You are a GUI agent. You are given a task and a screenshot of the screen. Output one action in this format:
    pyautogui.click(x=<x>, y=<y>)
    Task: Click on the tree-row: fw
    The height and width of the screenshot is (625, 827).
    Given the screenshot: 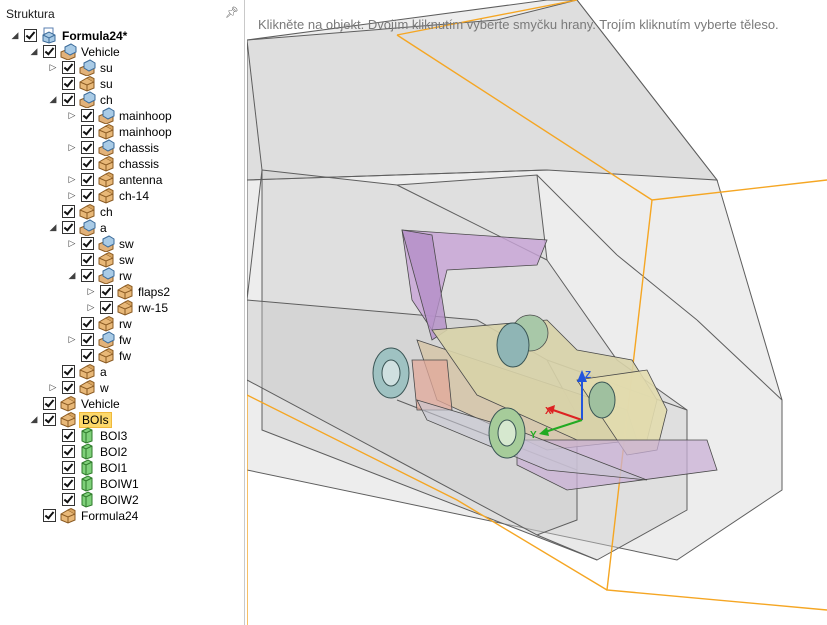 What is the action you would take?
    pyautogui.click(x=122, y=355)
    